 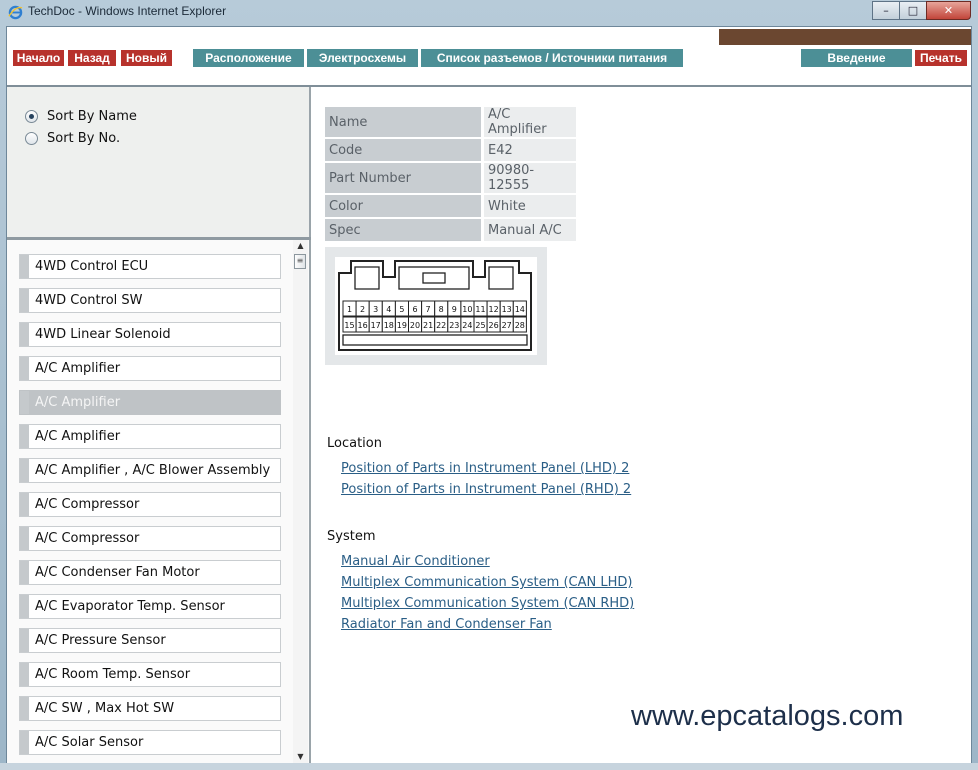 I want to click on system-link: Manual Air Conditioner, so click(x=415, y=561).